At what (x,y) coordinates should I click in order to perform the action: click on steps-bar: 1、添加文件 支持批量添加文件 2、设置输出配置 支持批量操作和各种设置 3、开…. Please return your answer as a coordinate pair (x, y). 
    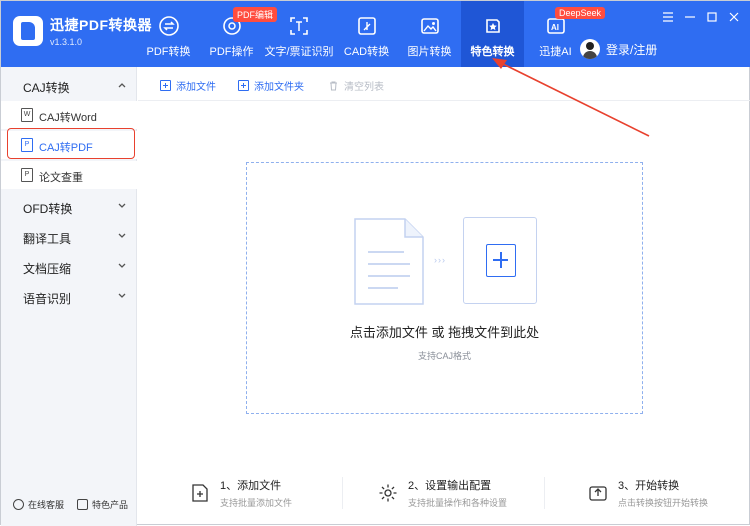
    Looking at the image, I should click on (444, 495).